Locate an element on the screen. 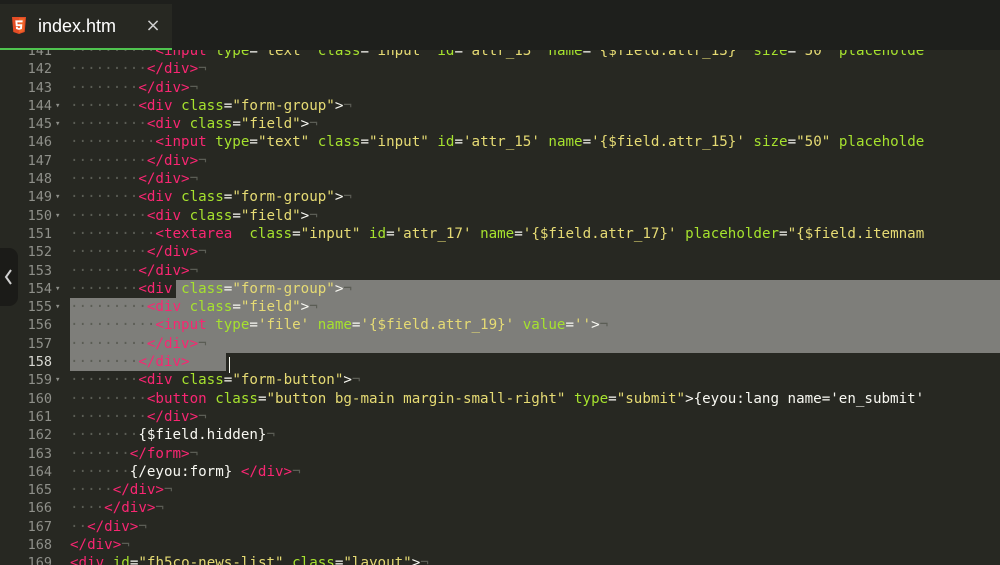 This screenshot has height=565, width=1000. code-token: ········ is located at coordinates (104, 288).